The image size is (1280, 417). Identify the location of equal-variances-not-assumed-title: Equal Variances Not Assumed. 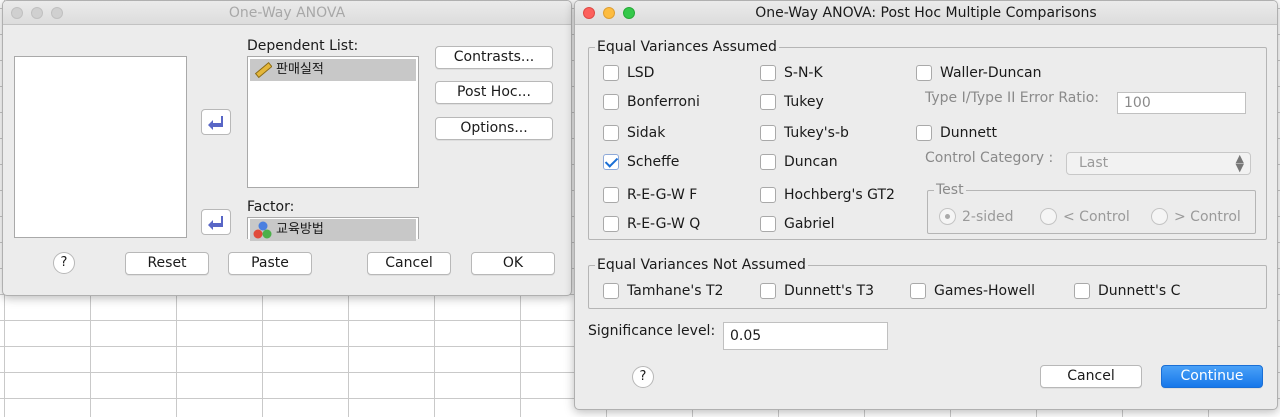
(701, 265).